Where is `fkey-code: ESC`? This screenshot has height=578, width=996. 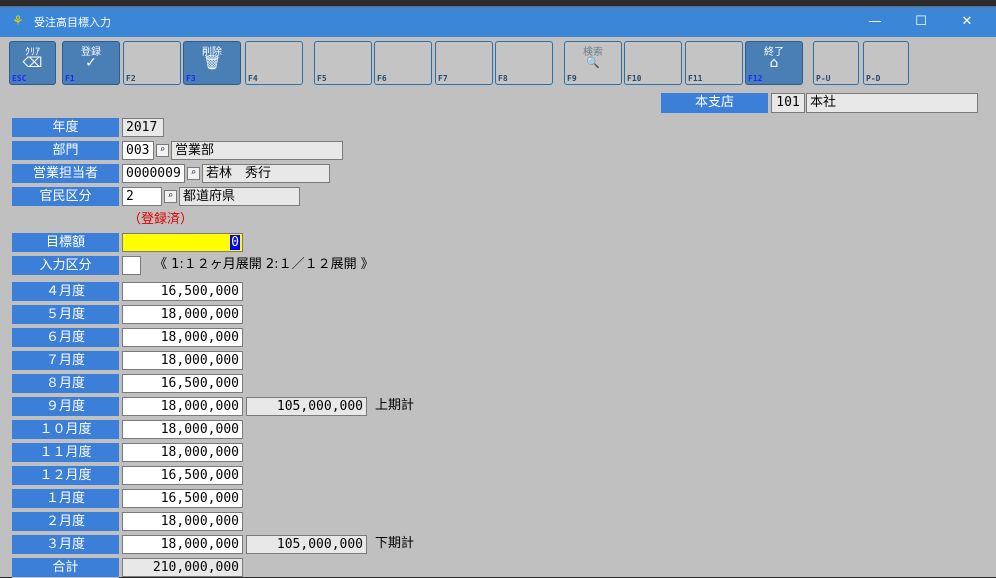 fkey-code: ESC is located at coordinates (19, 78).